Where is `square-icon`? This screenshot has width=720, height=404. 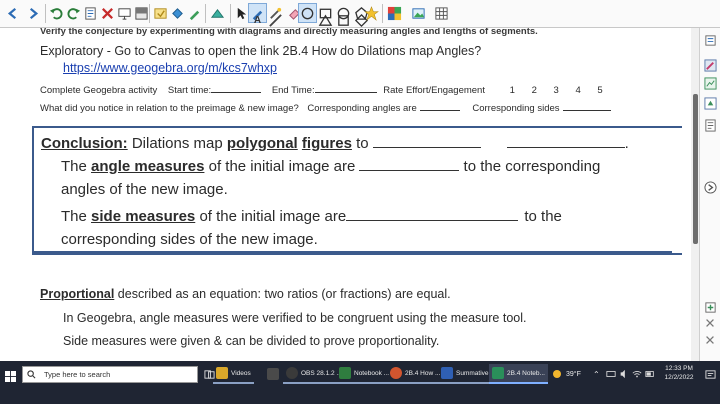
square-icon is located at coordinates (343, 20).